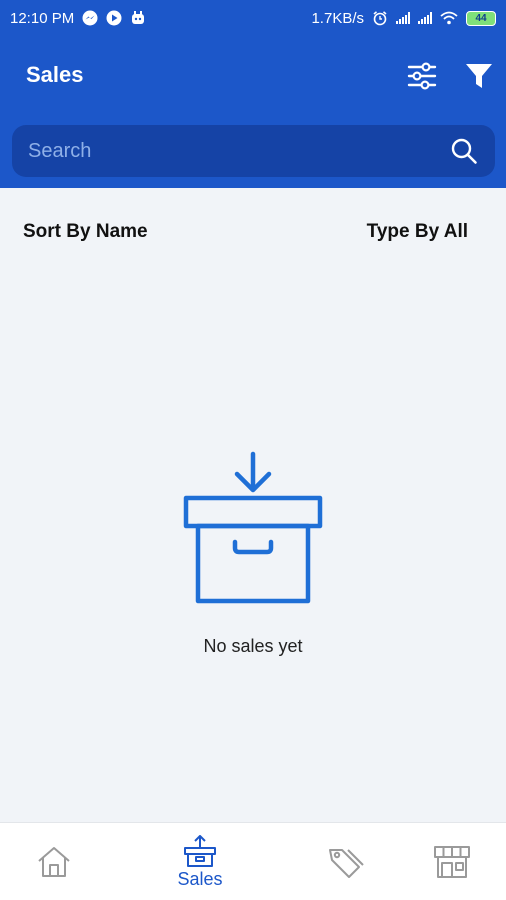 This screenshot has height=900, width=506. I want to click on search-input, so click(228, 151).